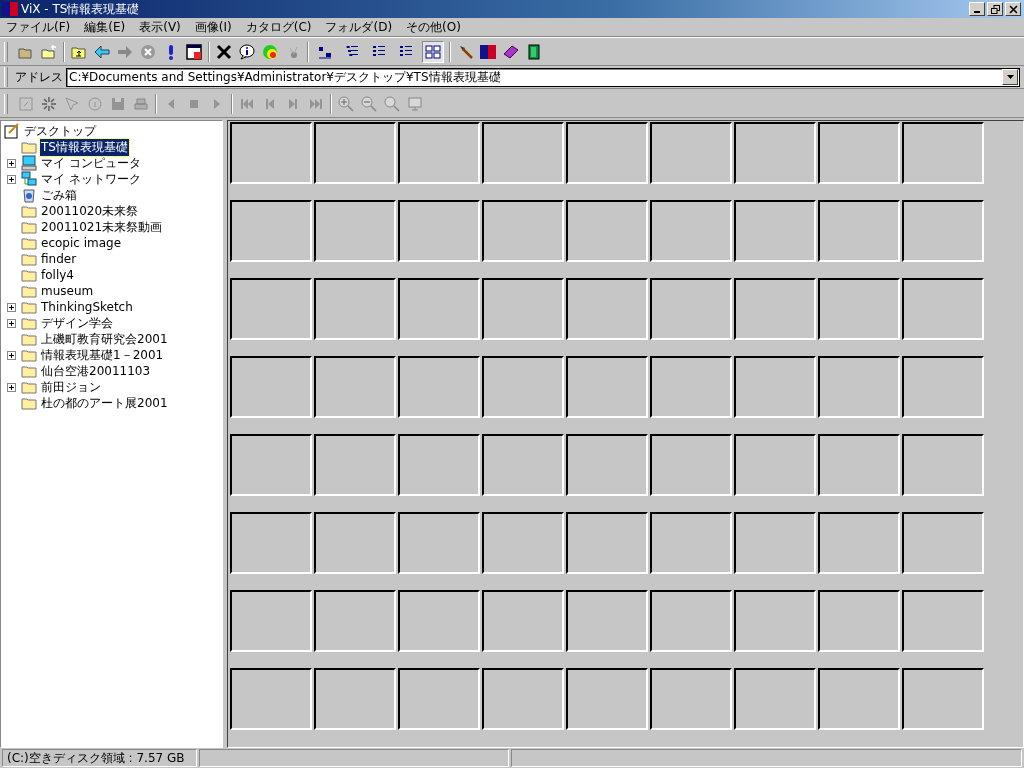  What do you see at coordinates (96, 371) in the screenshot?
I see `tree-item: 仙台空港20011103` at bounding box center [96, 371].